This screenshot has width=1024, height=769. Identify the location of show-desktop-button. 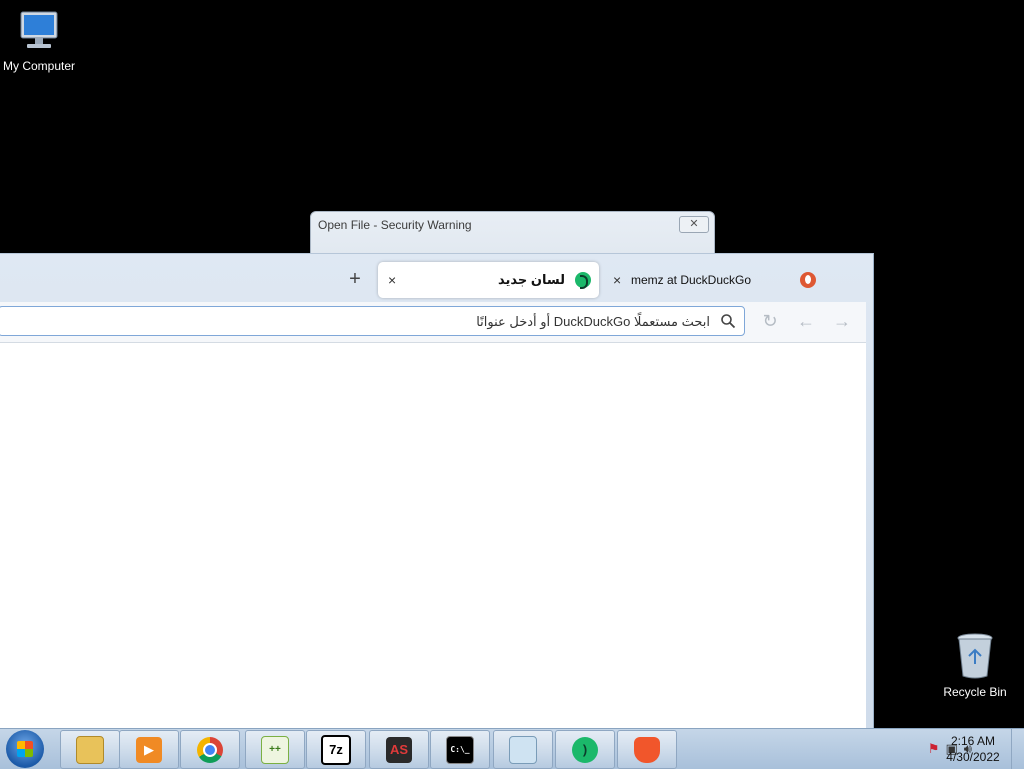
(1017, 749).